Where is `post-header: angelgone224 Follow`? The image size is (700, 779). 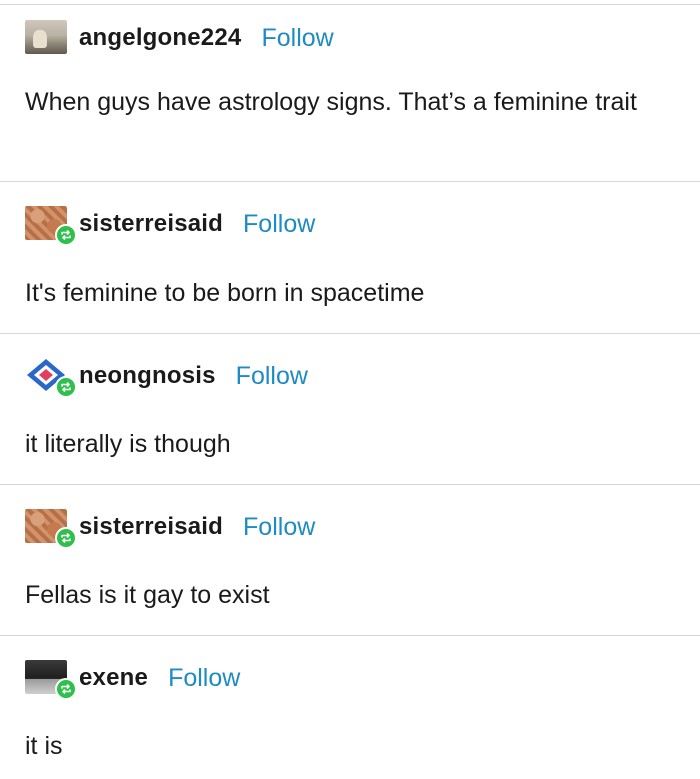
post-header: angelgone224 Follow is located at coordinates (179, 38).